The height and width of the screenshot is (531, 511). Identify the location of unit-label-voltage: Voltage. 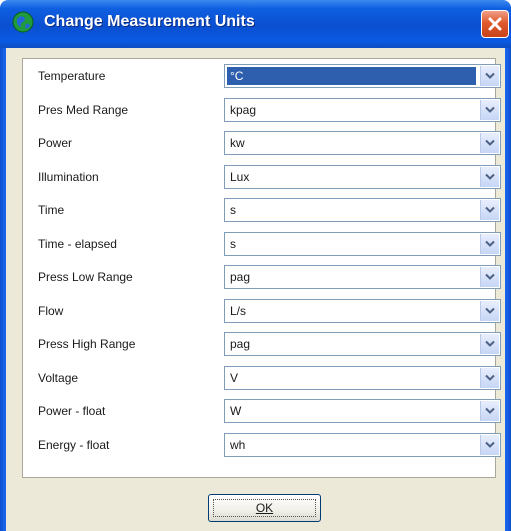
(58, 378).